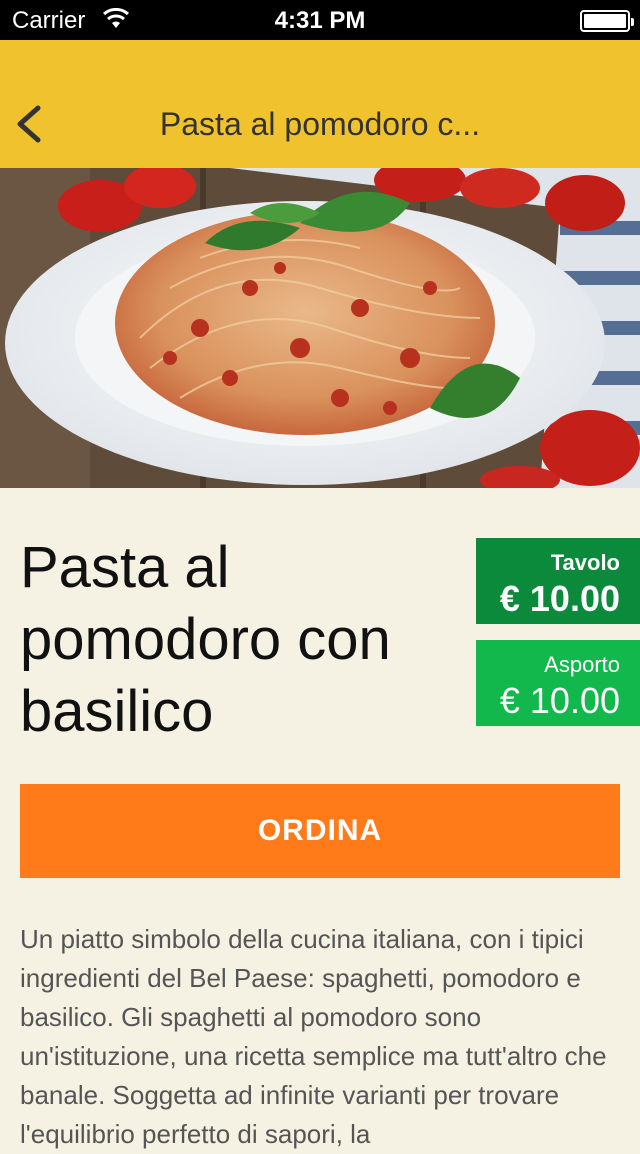 Image resolution: width=640 pixels, height=1154 pixels. What do you see at coordinates (559, 700) in the screenshot?
I see `price-takeaway-value: € 10.00` at bounding box center [559, 700].